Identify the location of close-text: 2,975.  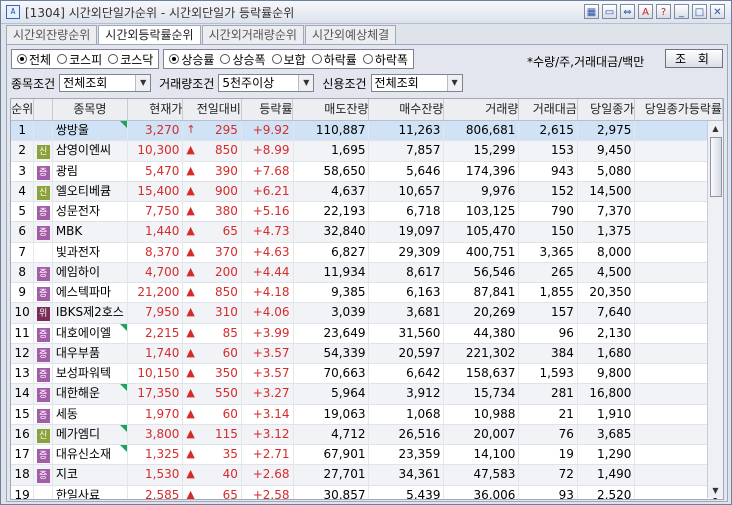
(614, 130).